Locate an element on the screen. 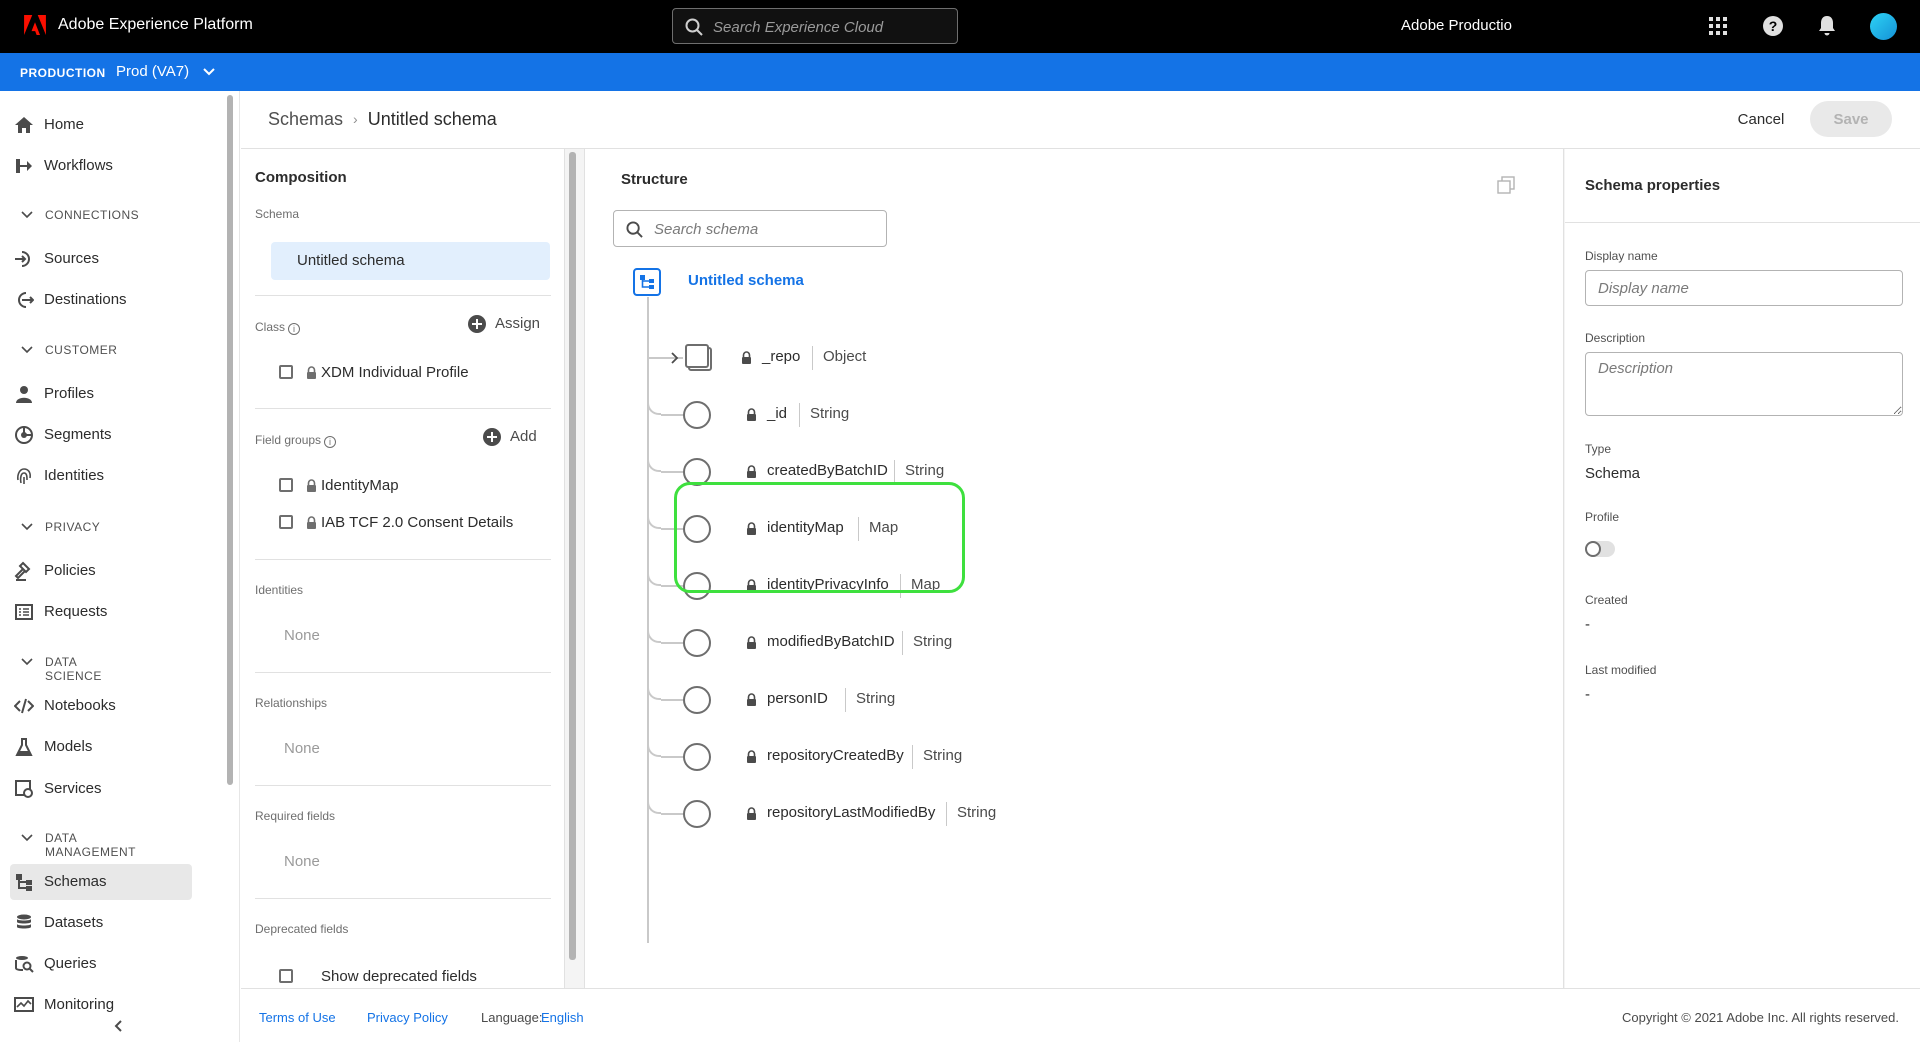 The height and width of the screenshot is (1042, 1920). required-fields-value: None is located at coordinates (302, 861).